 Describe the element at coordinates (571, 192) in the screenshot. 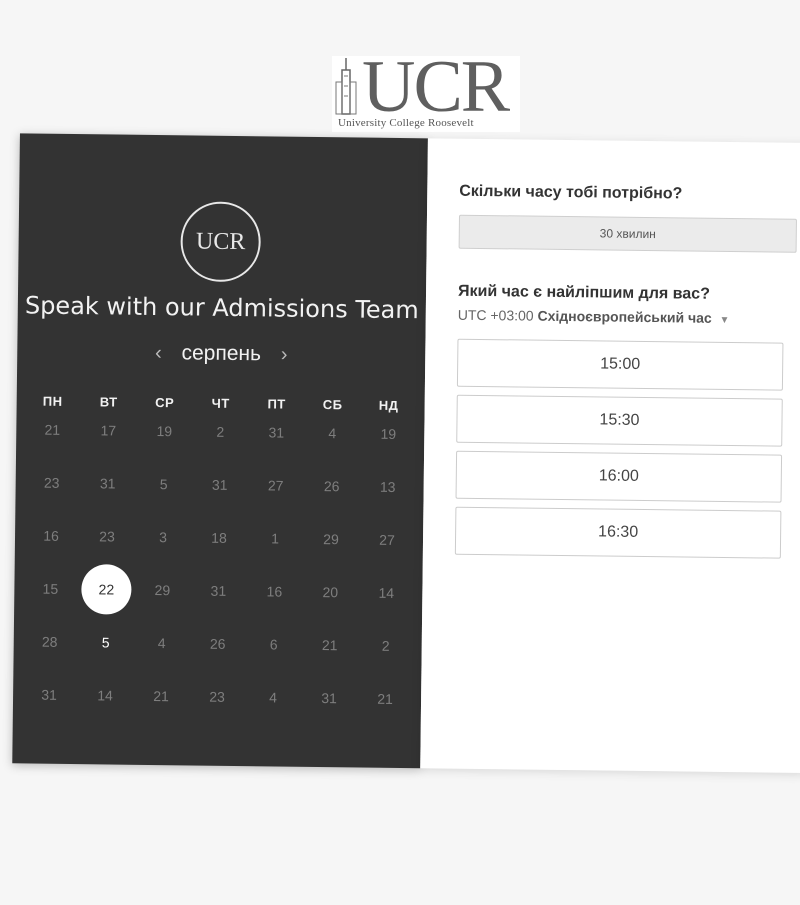

I see `duration-question: Скільки часу тобі потрібно?` at that location.